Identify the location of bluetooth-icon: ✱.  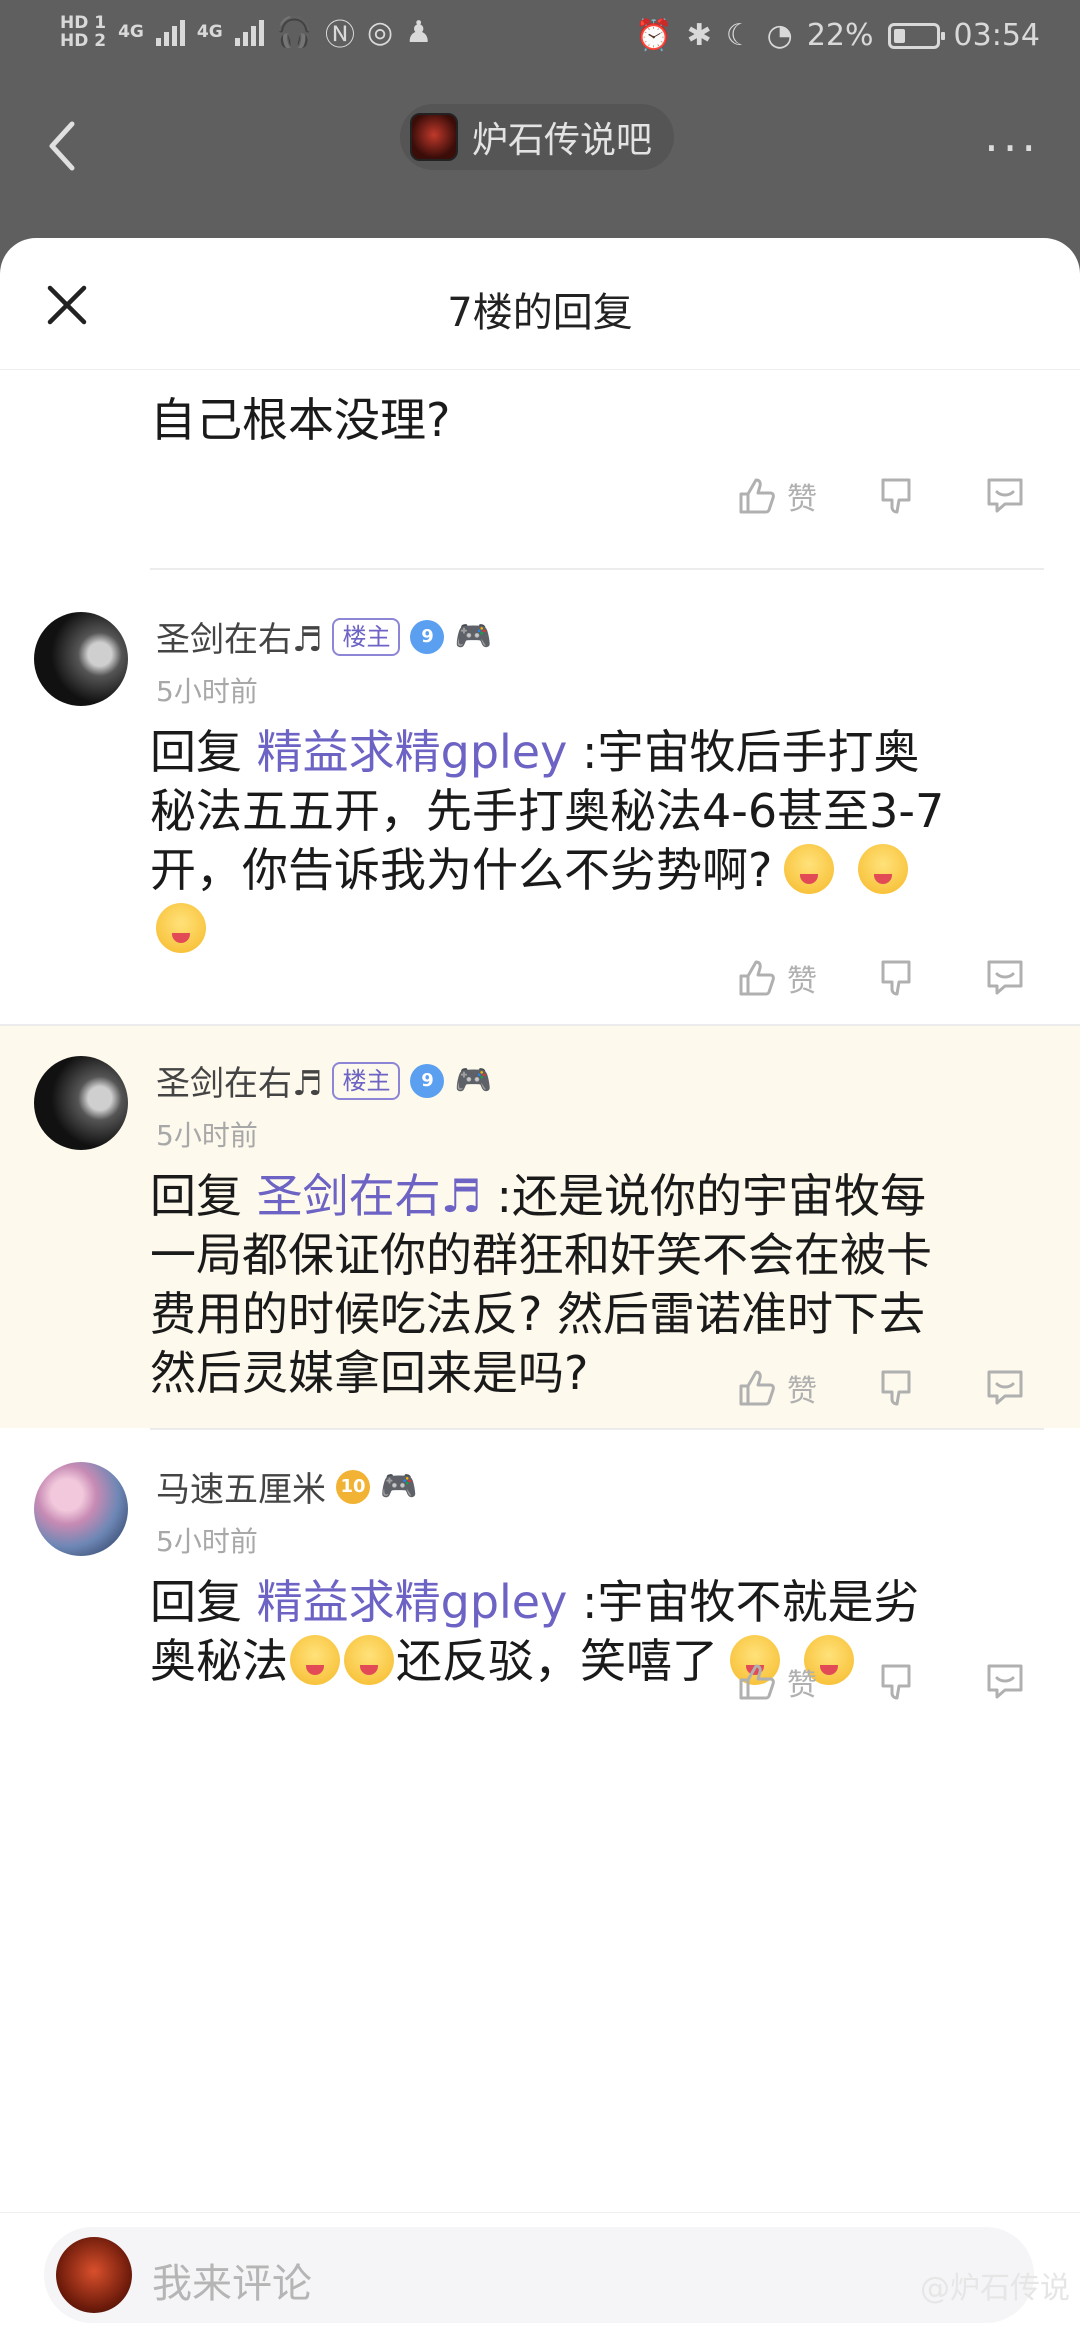
(699, 35).